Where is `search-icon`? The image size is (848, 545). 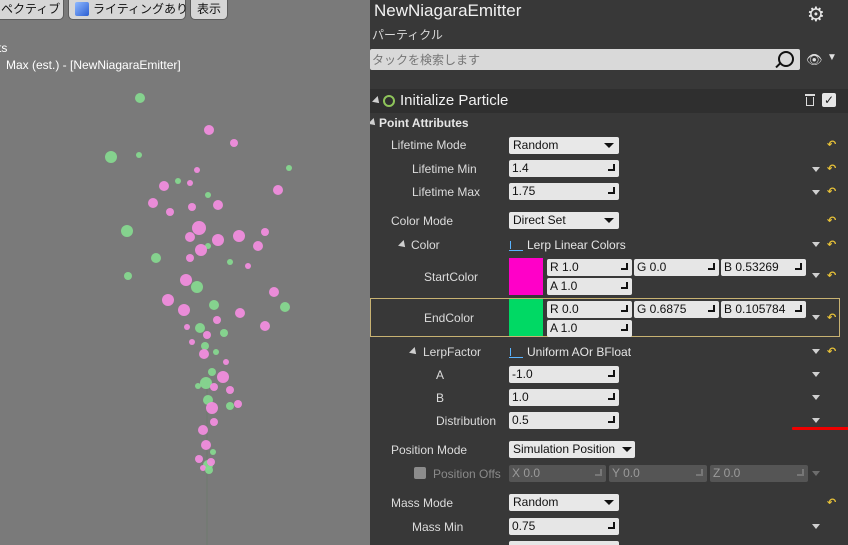 search-icon is located at coordinates (786, 59).